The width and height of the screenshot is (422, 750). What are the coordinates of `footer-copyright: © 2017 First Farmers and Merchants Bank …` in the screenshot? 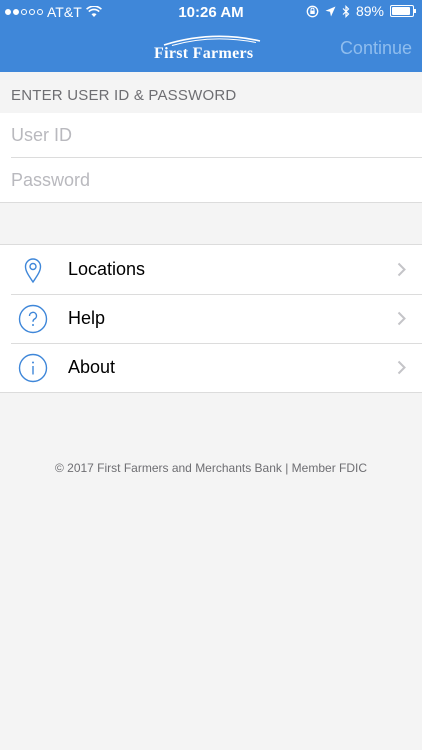 It's located at (211, 468).